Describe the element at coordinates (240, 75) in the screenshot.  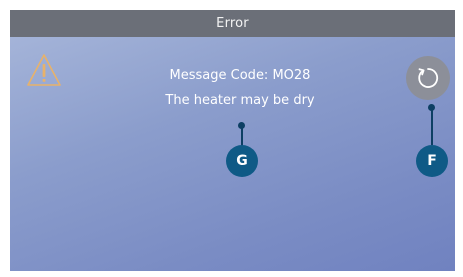
I see `message-code: Message Code: MO28` at that location.